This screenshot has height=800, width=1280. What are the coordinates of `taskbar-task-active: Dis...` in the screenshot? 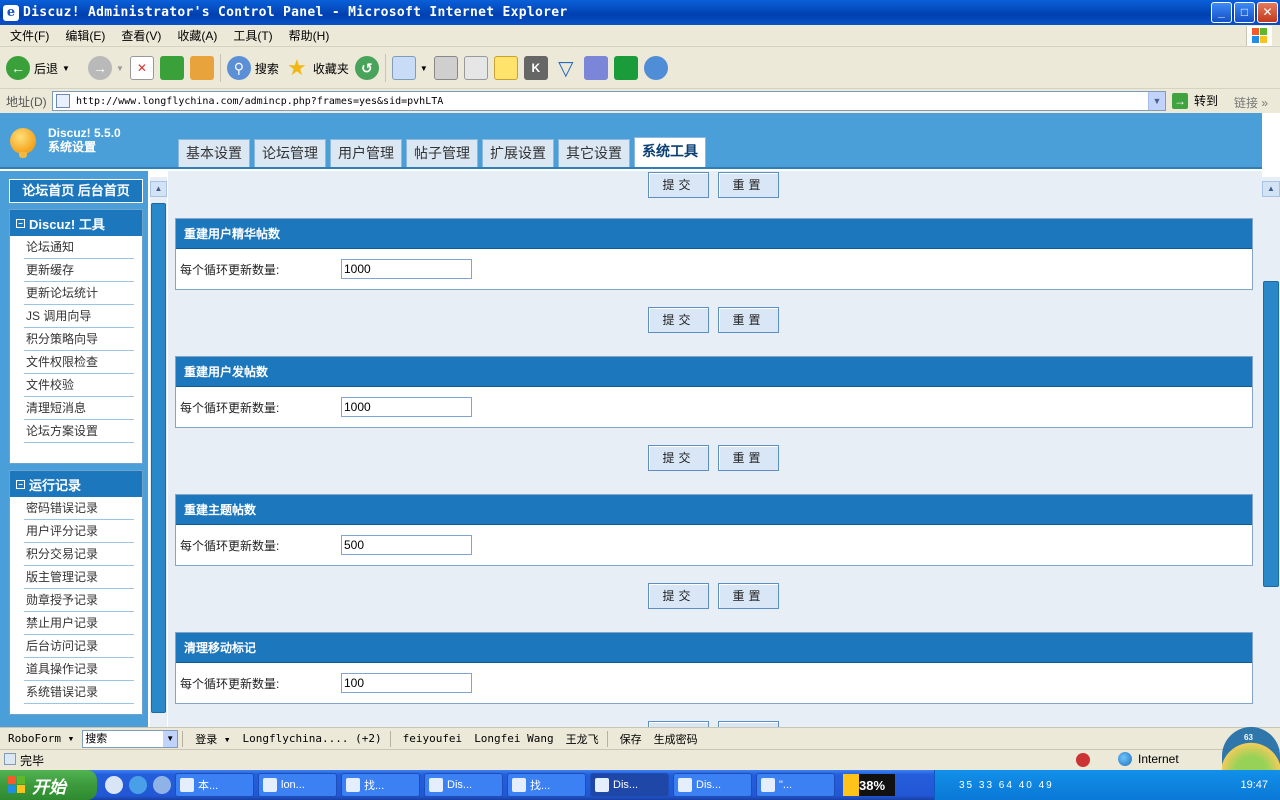 It's located at (629, 785).